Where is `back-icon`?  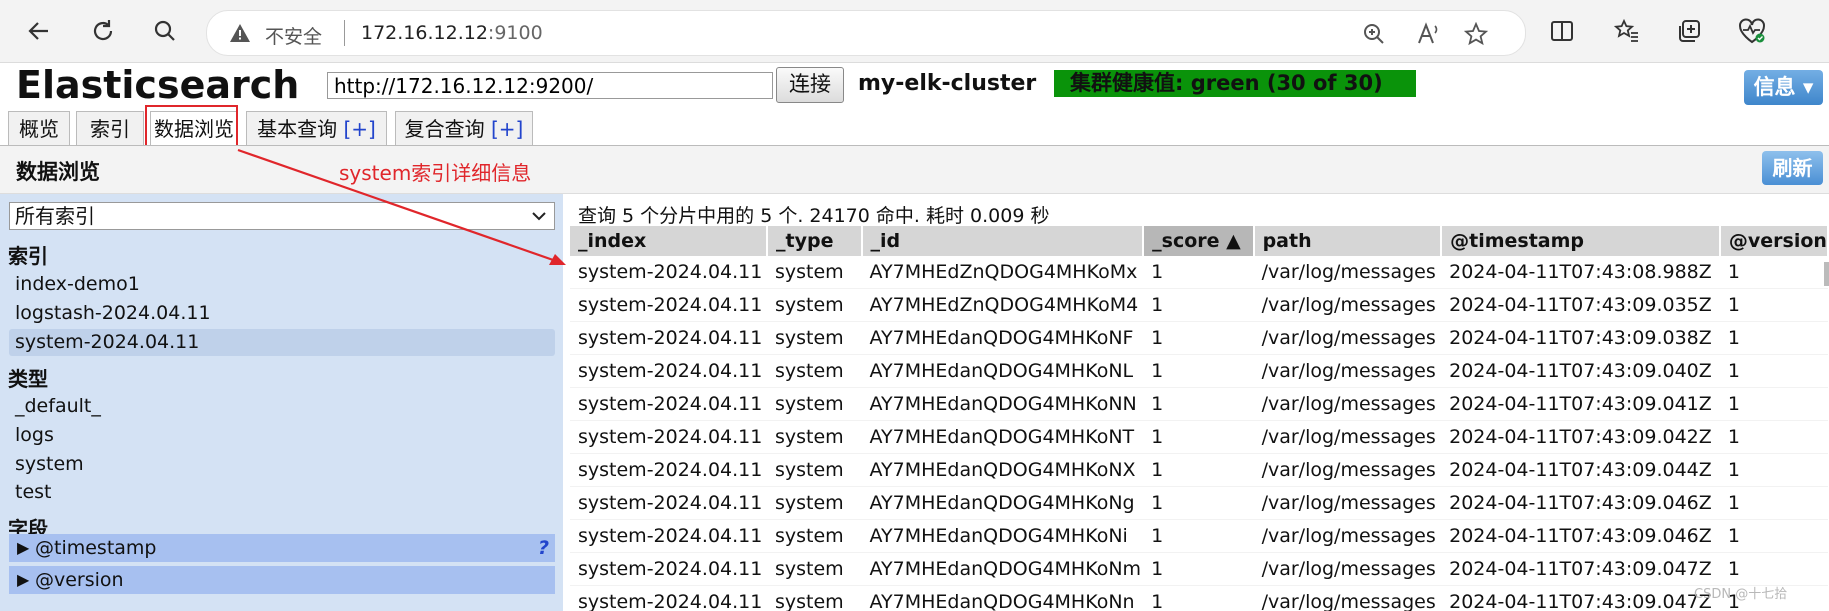
back-icon is located at coordinates (39, 31).